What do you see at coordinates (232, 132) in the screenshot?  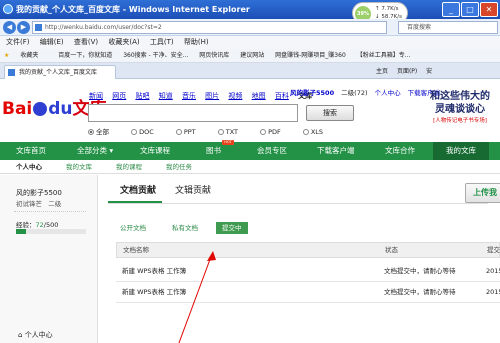 I see `filter-txt: TXT` at bounding box center [232, 132].